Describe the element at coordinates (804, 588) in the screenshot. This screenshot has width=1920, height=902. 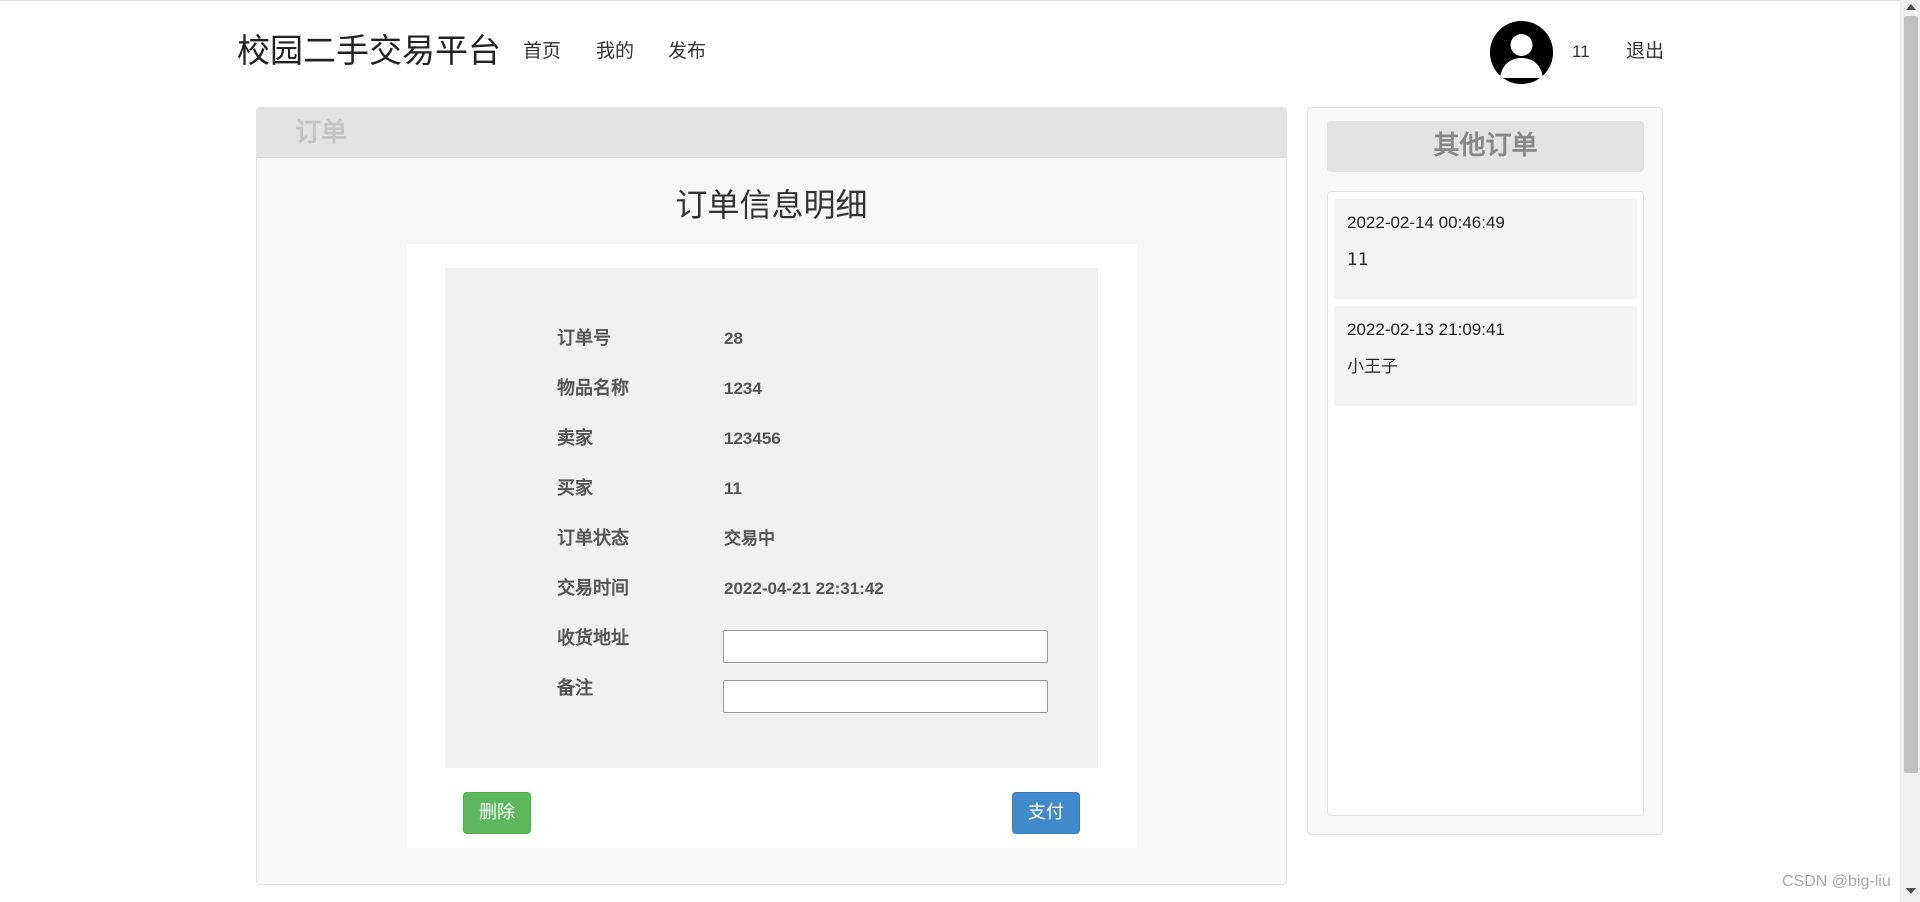
I see `trade-time-value: 2022-04-21 22:31:42` at that location.